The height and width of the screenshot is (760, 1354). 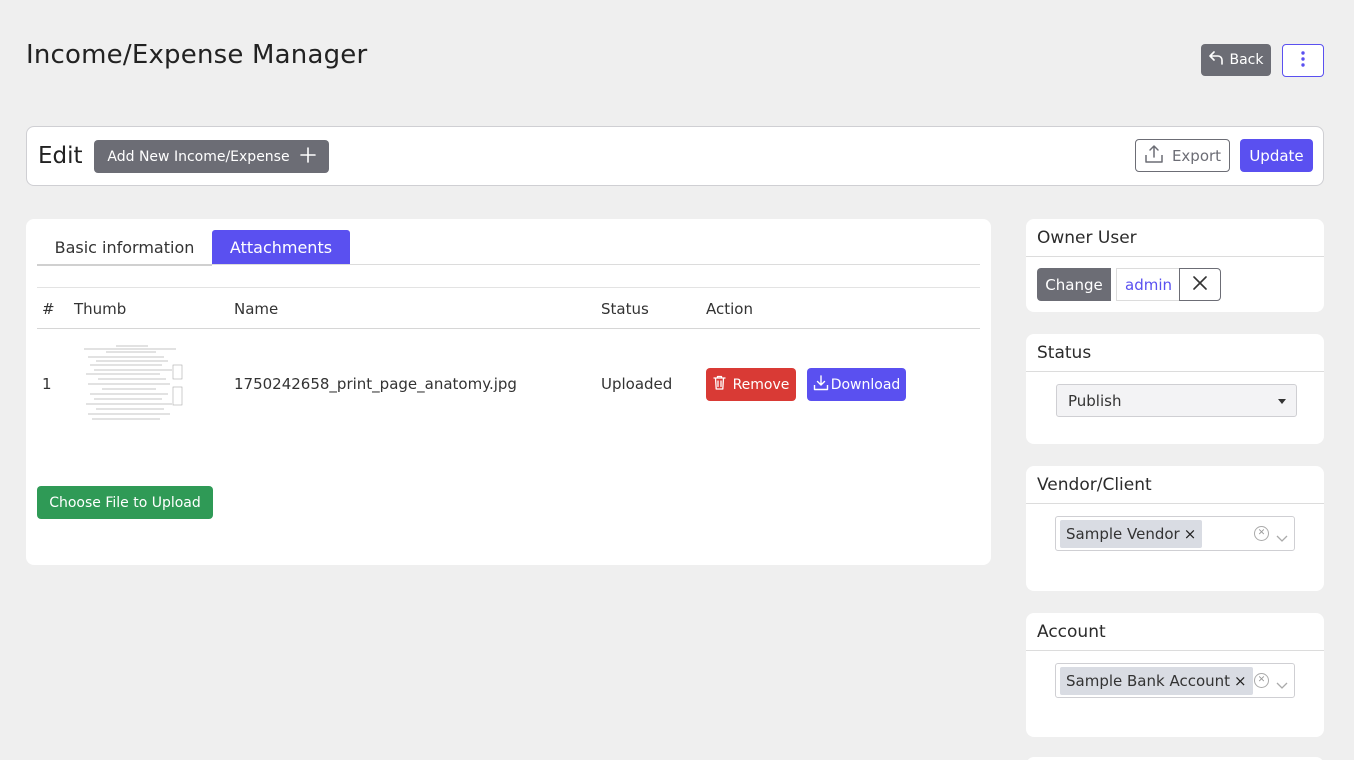 I want to click on export-icon, so click(x=1154, y=156).